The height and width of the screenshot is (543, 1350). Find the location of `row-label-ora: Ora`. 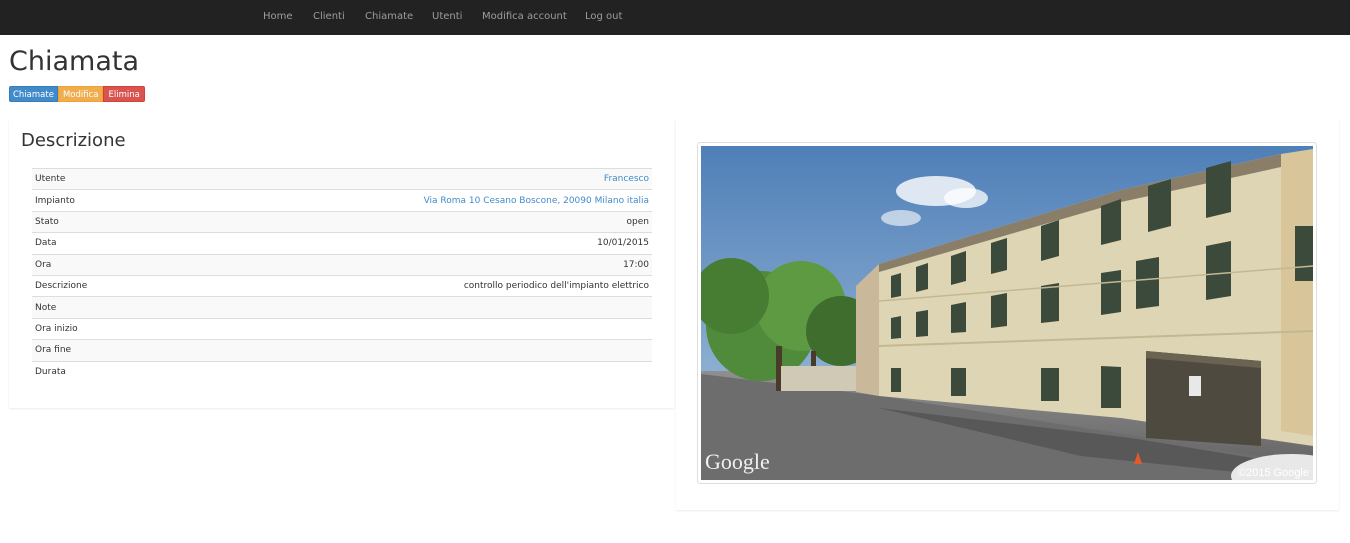

row-label-ora: Ora is located at coordinates (94, 264).